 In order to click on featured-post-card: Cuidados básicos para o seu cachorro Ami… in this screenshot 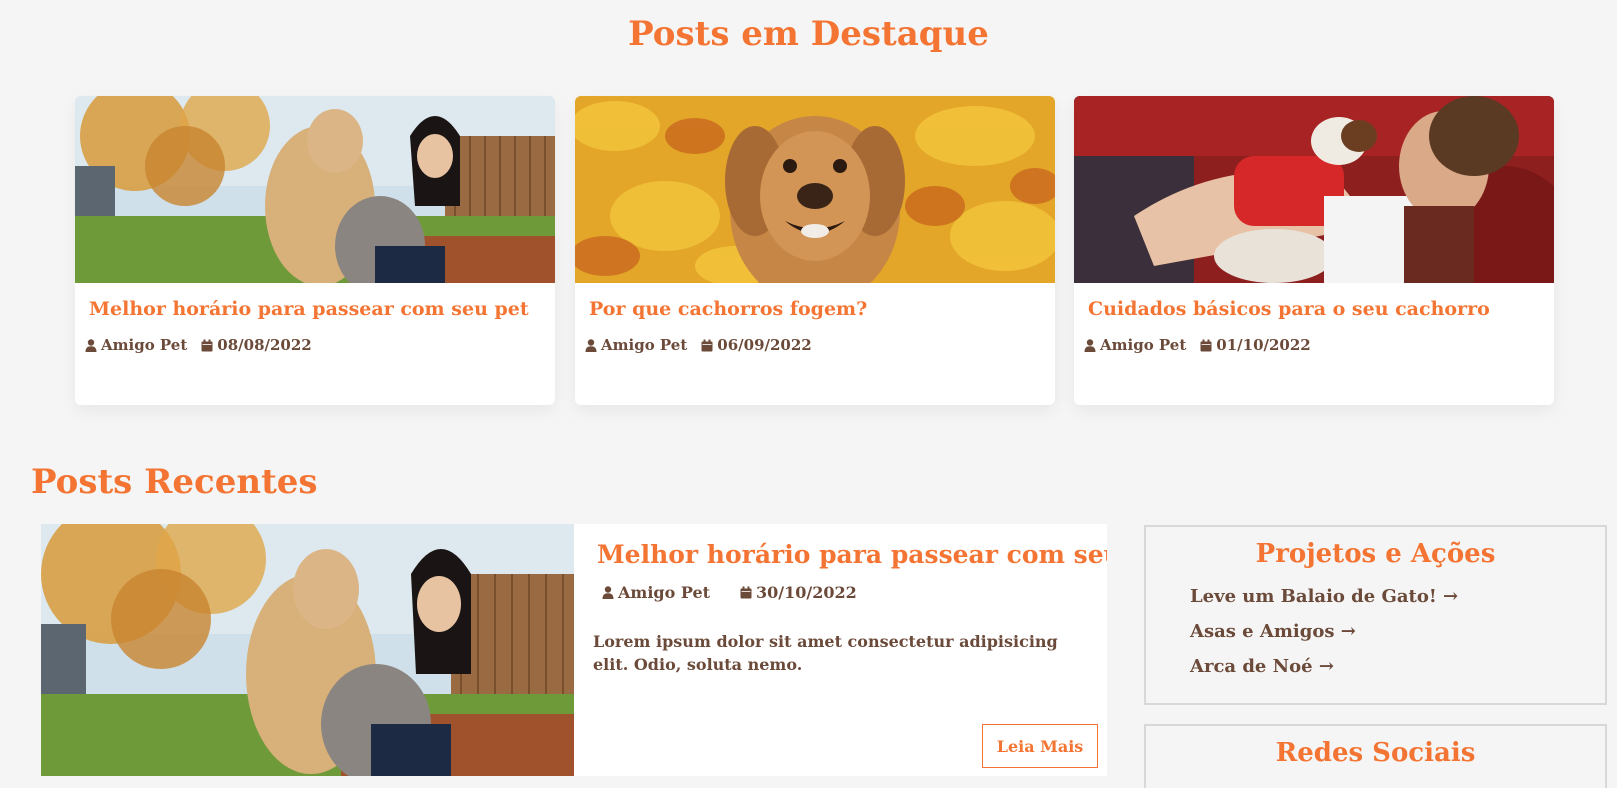, I will do `click(1314, 250)`.